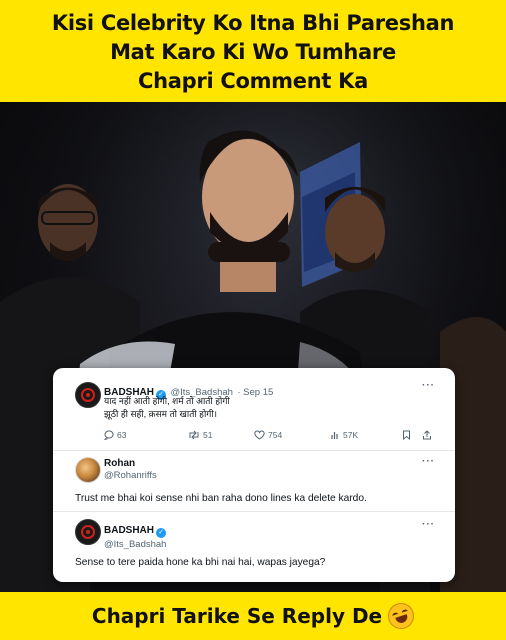 This screenshot has height=640, width=506. Describe the element at coordinates (161, 533) in the screenshot. I see `verified-badge-icon: ✓` at that location.